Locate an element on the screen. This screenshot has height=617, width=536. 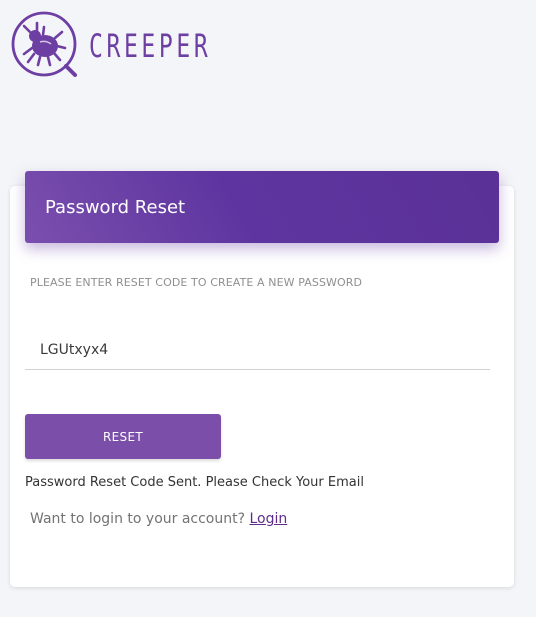
login-prompt-line: Want to login to your account? Login is located at coordinates (158, 519).